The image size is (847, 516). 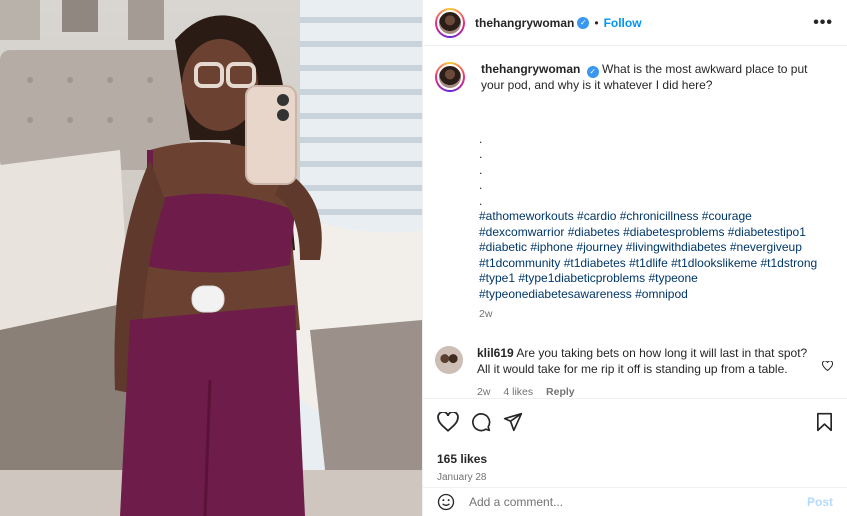 I want to click on caption-username: thehangrywoman, so click(x=530, y=69).